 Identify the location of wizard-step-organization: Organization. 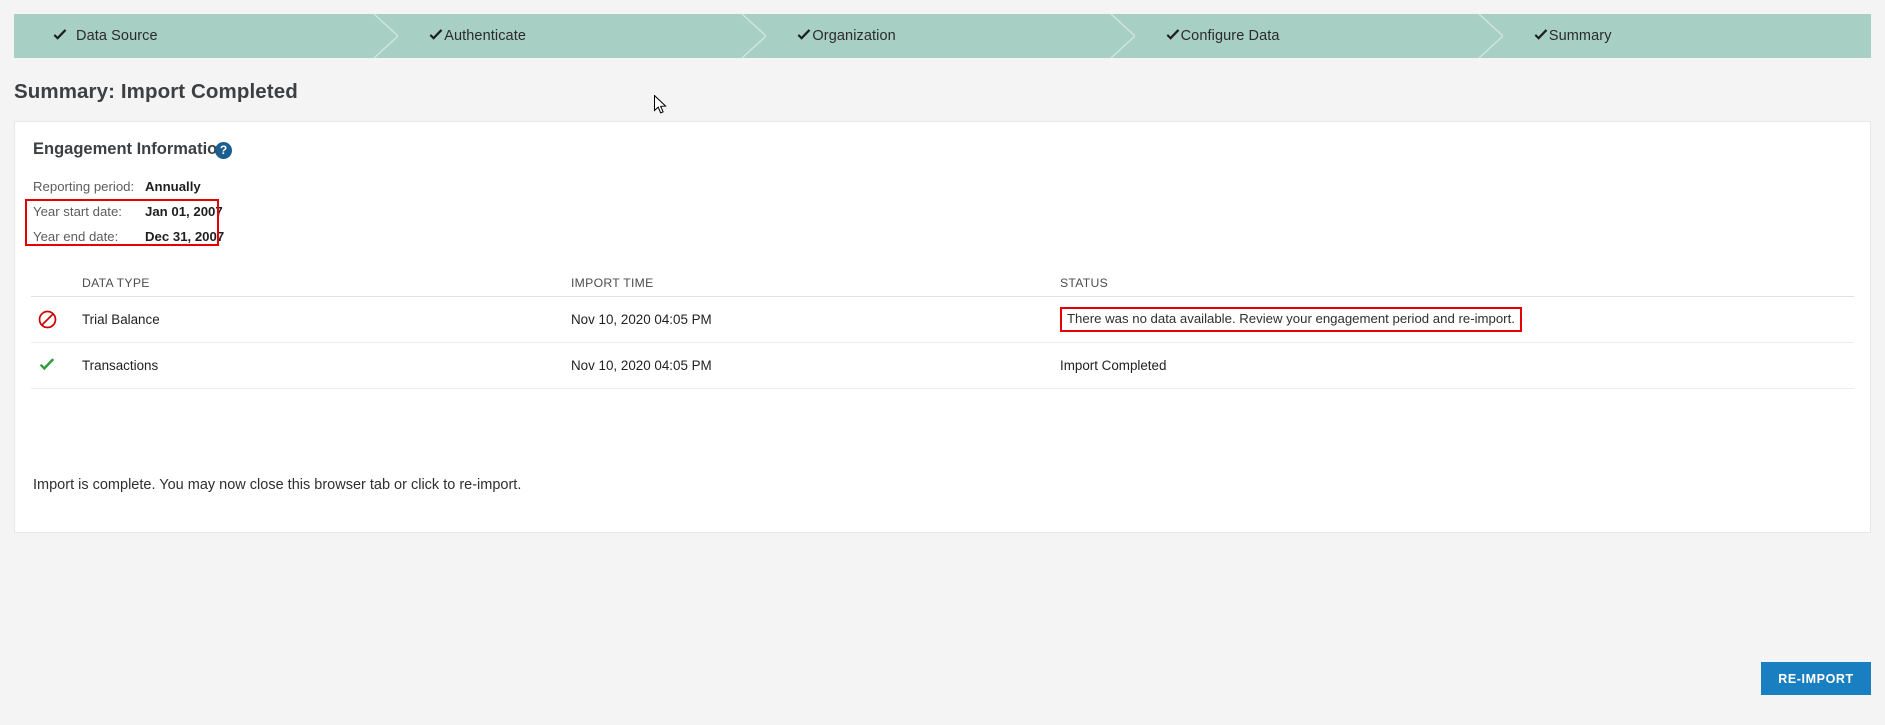
(951, 36).